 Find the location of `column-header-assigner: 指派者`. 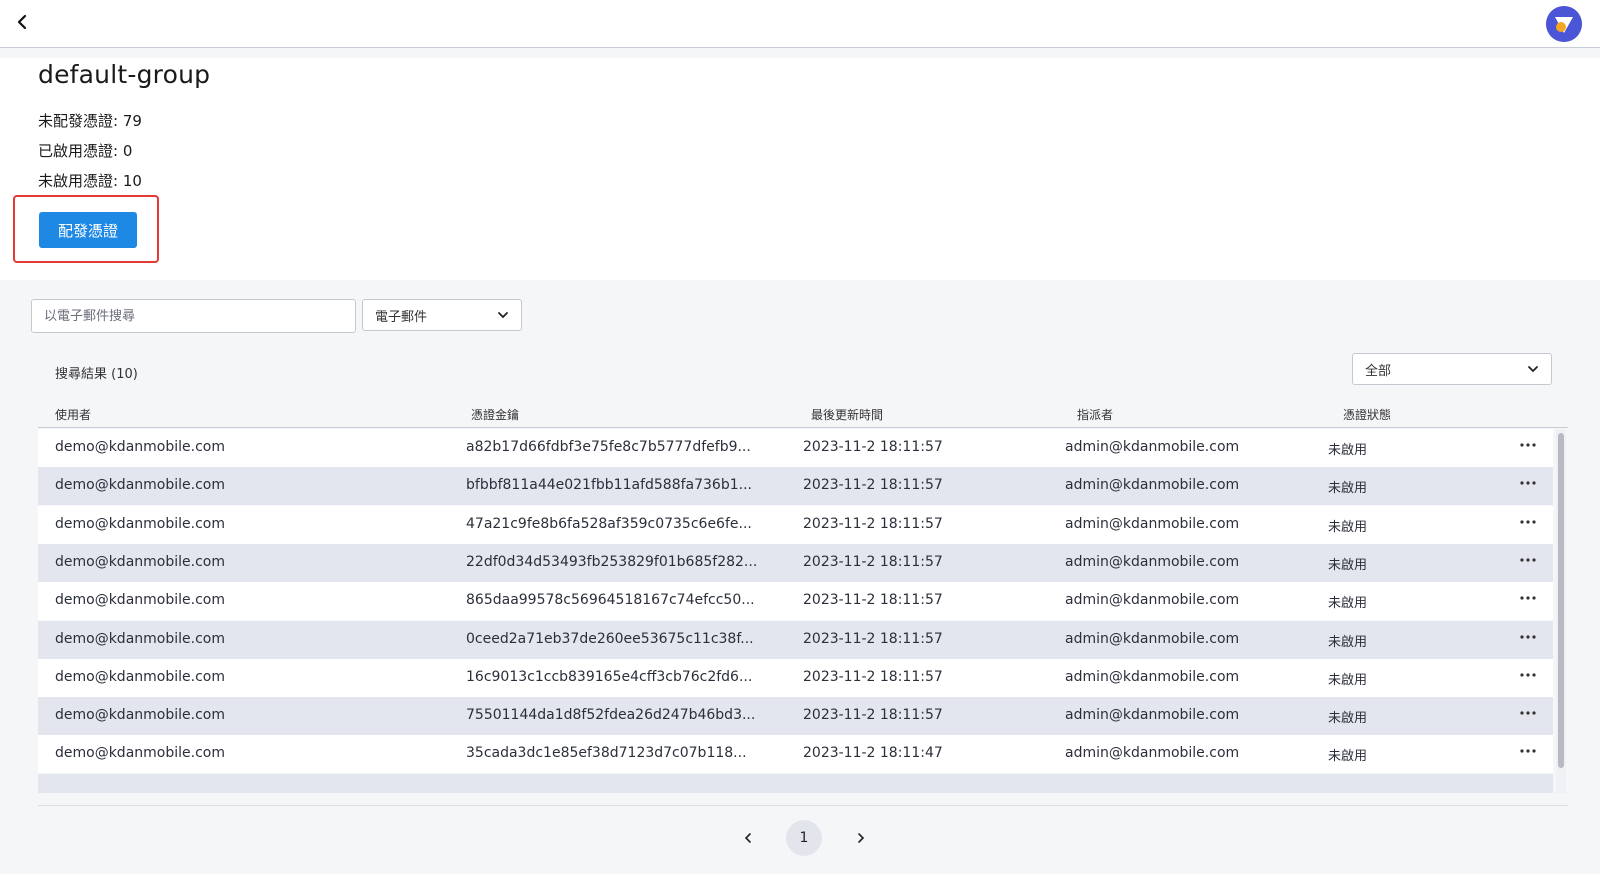

column-header-assigner: 指派者 is located at coordinates (1095, 414).